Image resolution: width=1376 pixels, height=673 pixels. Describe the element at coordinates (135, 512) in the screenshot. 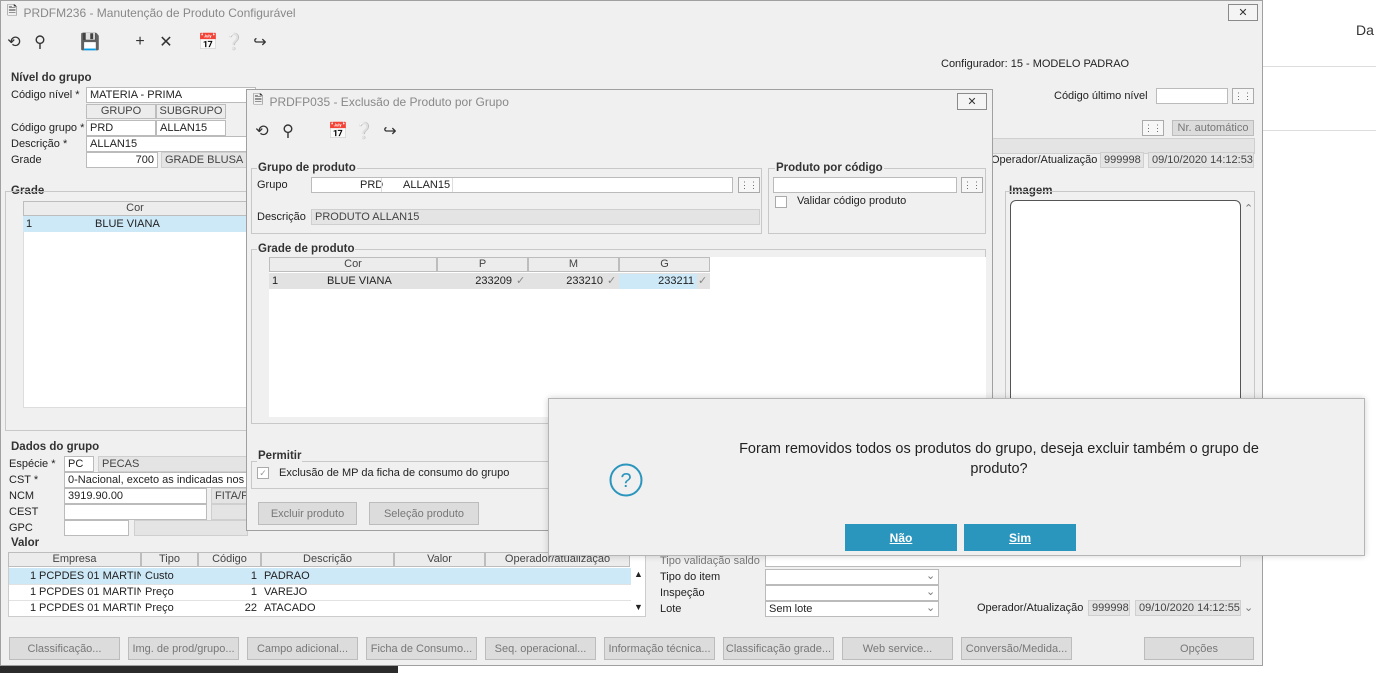

I see `cest-field` at that location.